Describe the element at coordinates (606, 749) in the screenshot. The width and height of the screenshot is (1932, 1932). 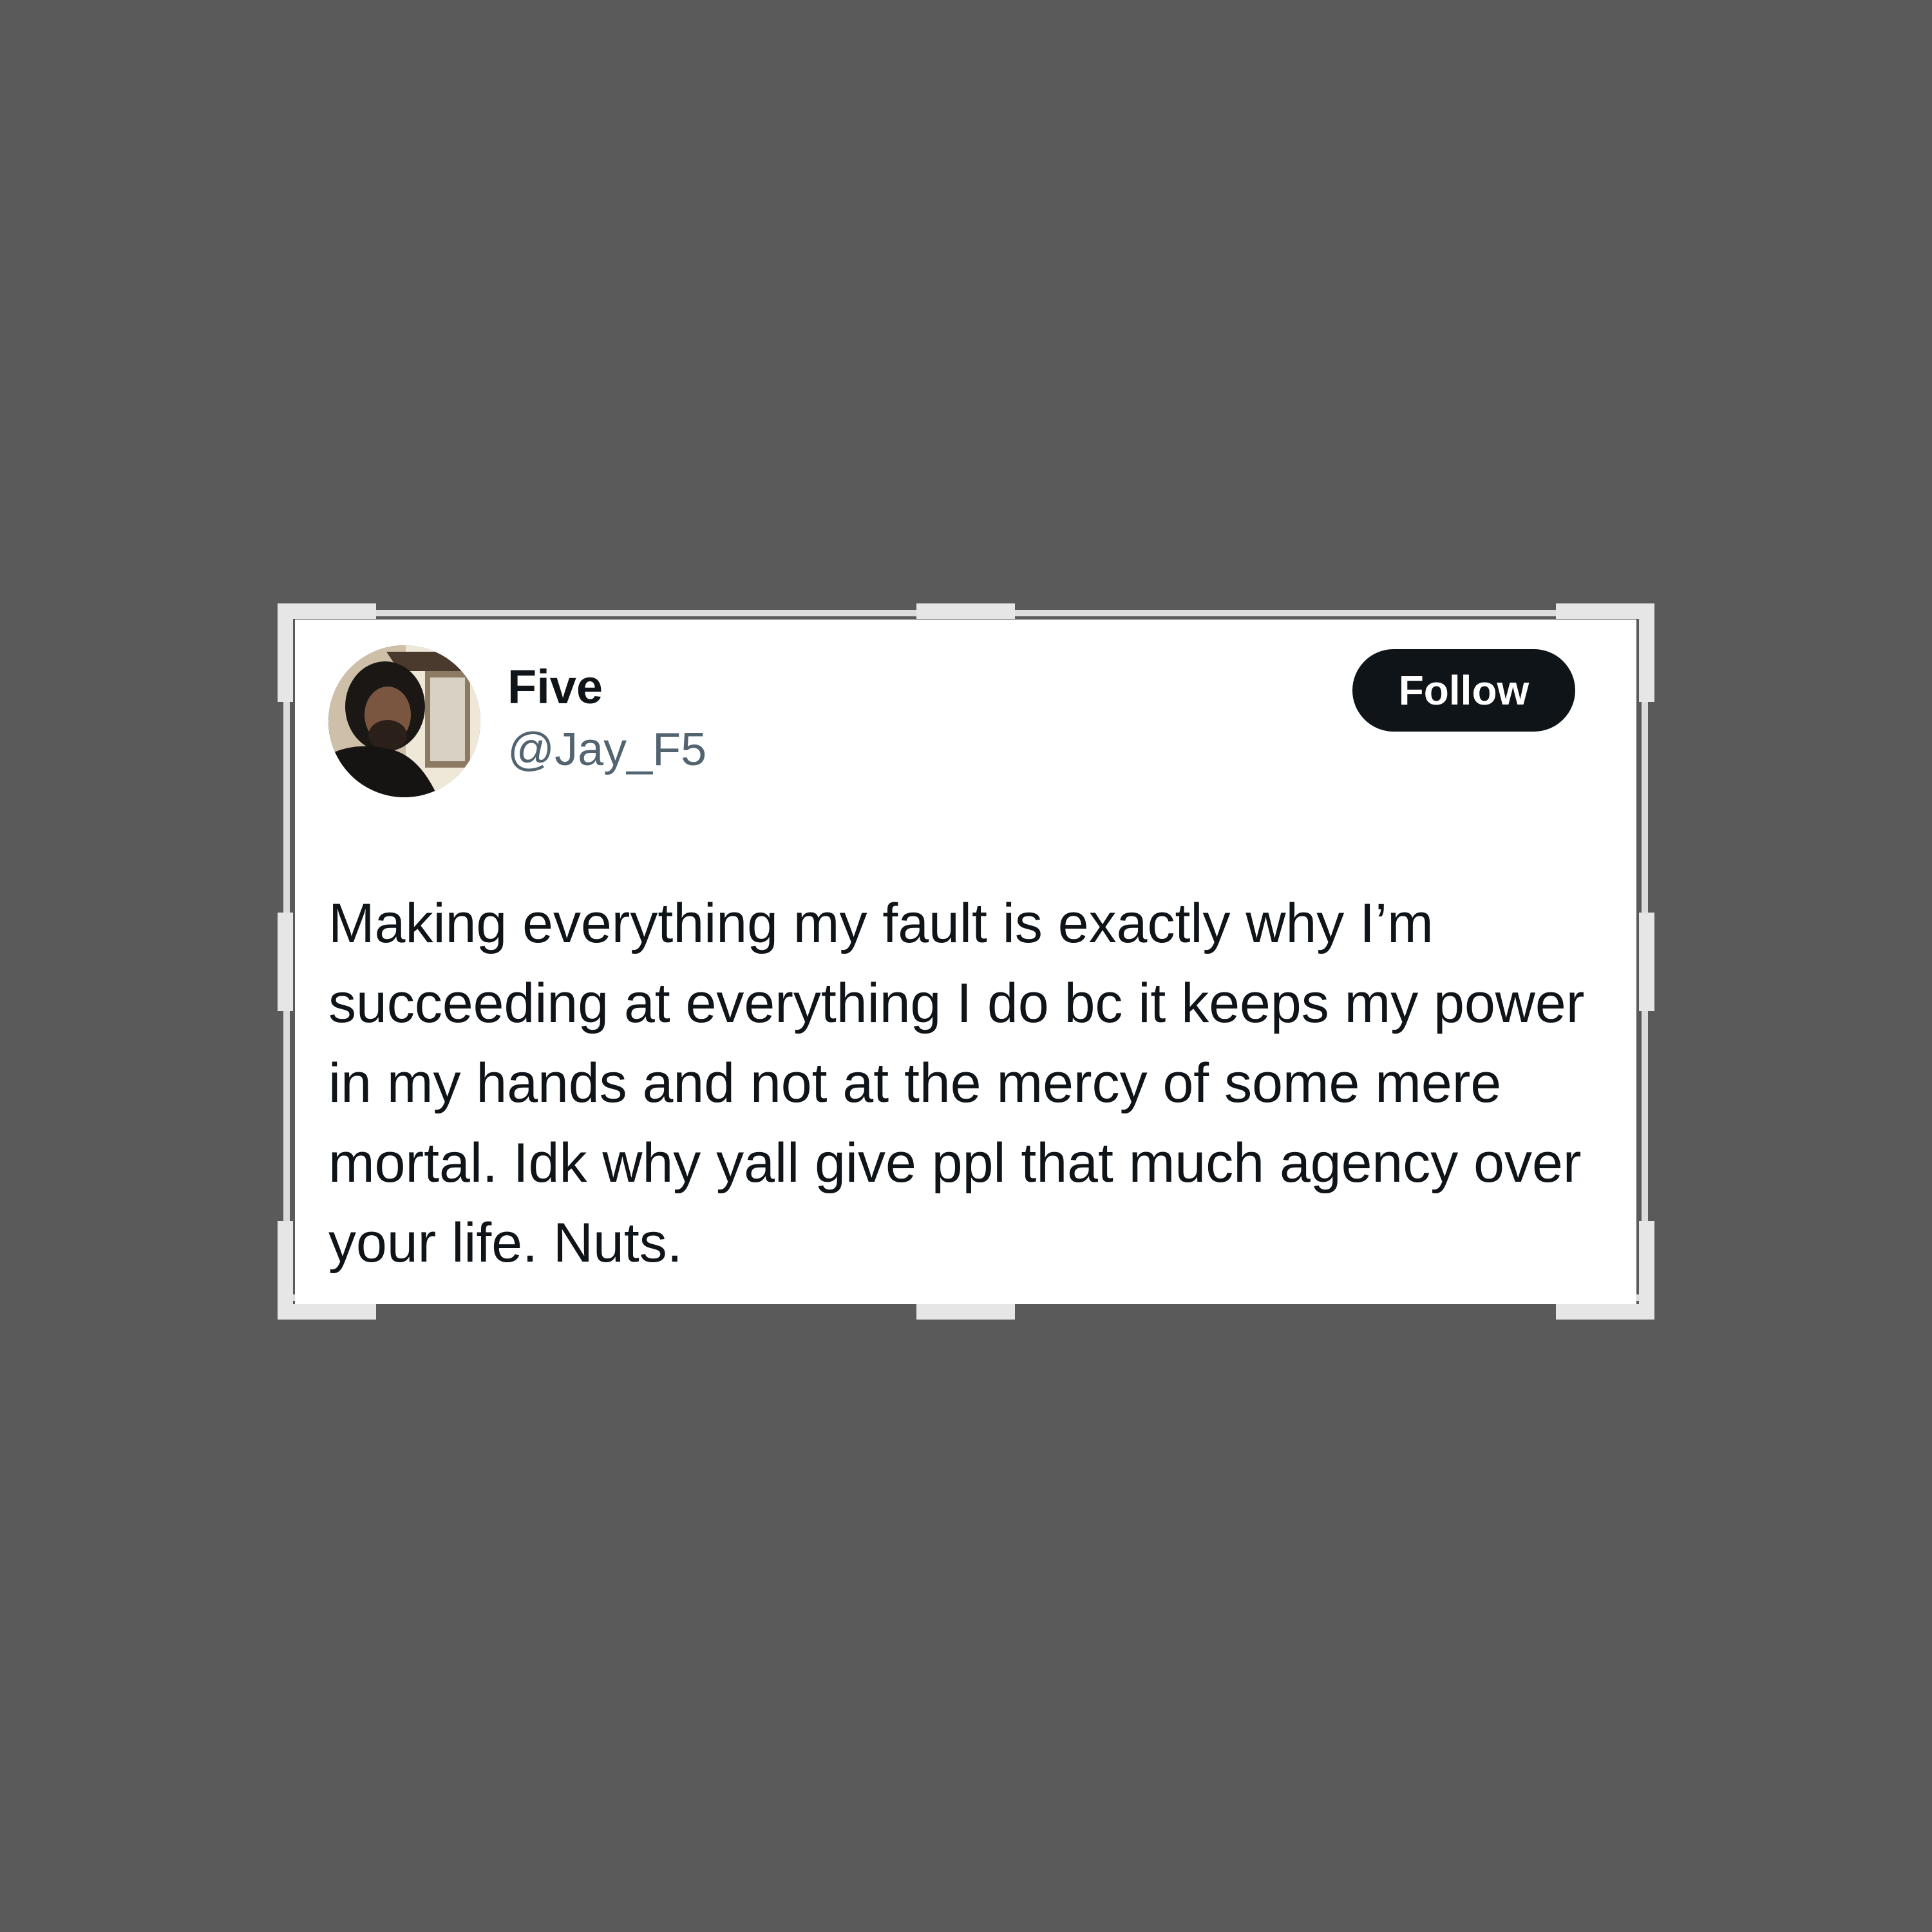
I see `username: @Jay_F5` at that location.